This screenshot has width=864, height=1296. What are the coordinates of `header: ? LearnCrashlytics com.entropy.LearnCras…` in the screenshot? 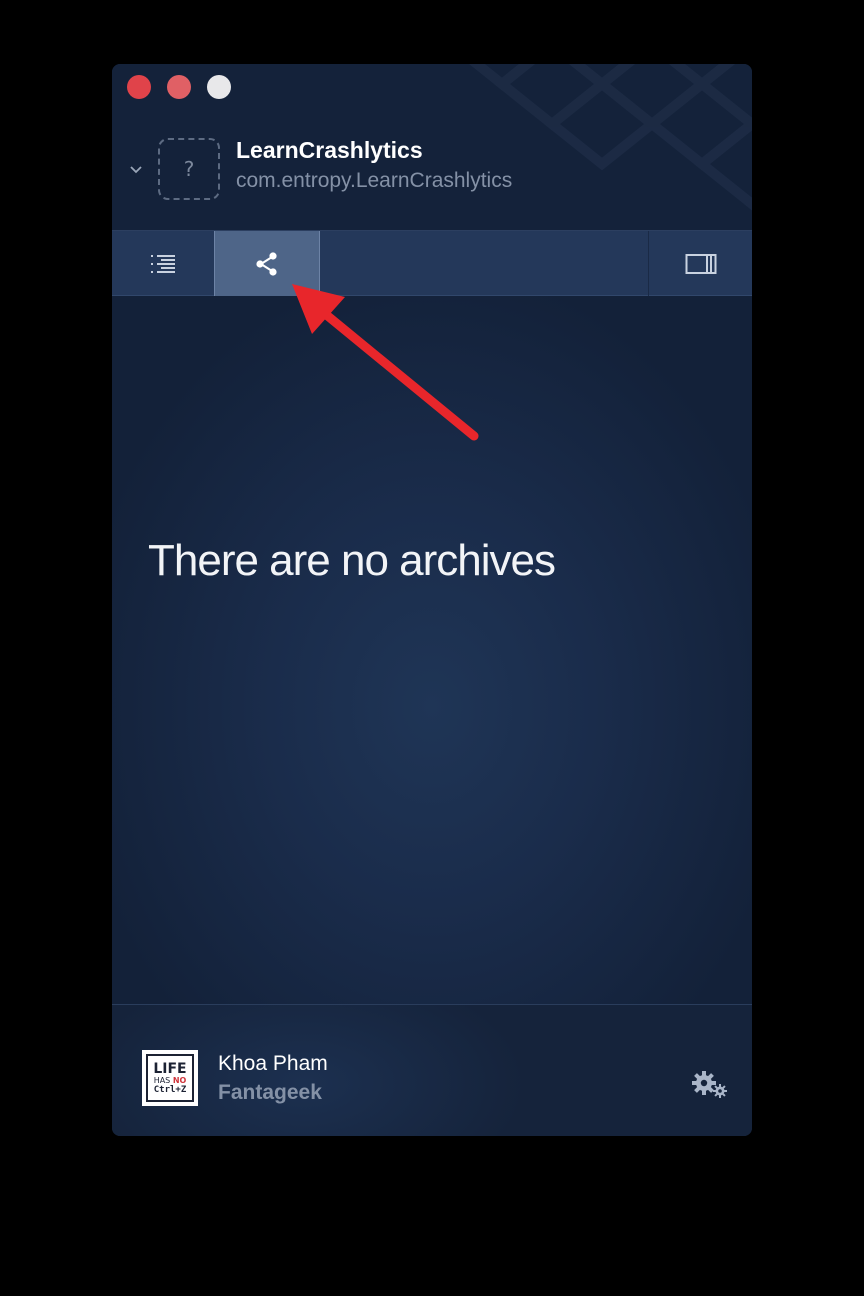 It's located at (432, 147).